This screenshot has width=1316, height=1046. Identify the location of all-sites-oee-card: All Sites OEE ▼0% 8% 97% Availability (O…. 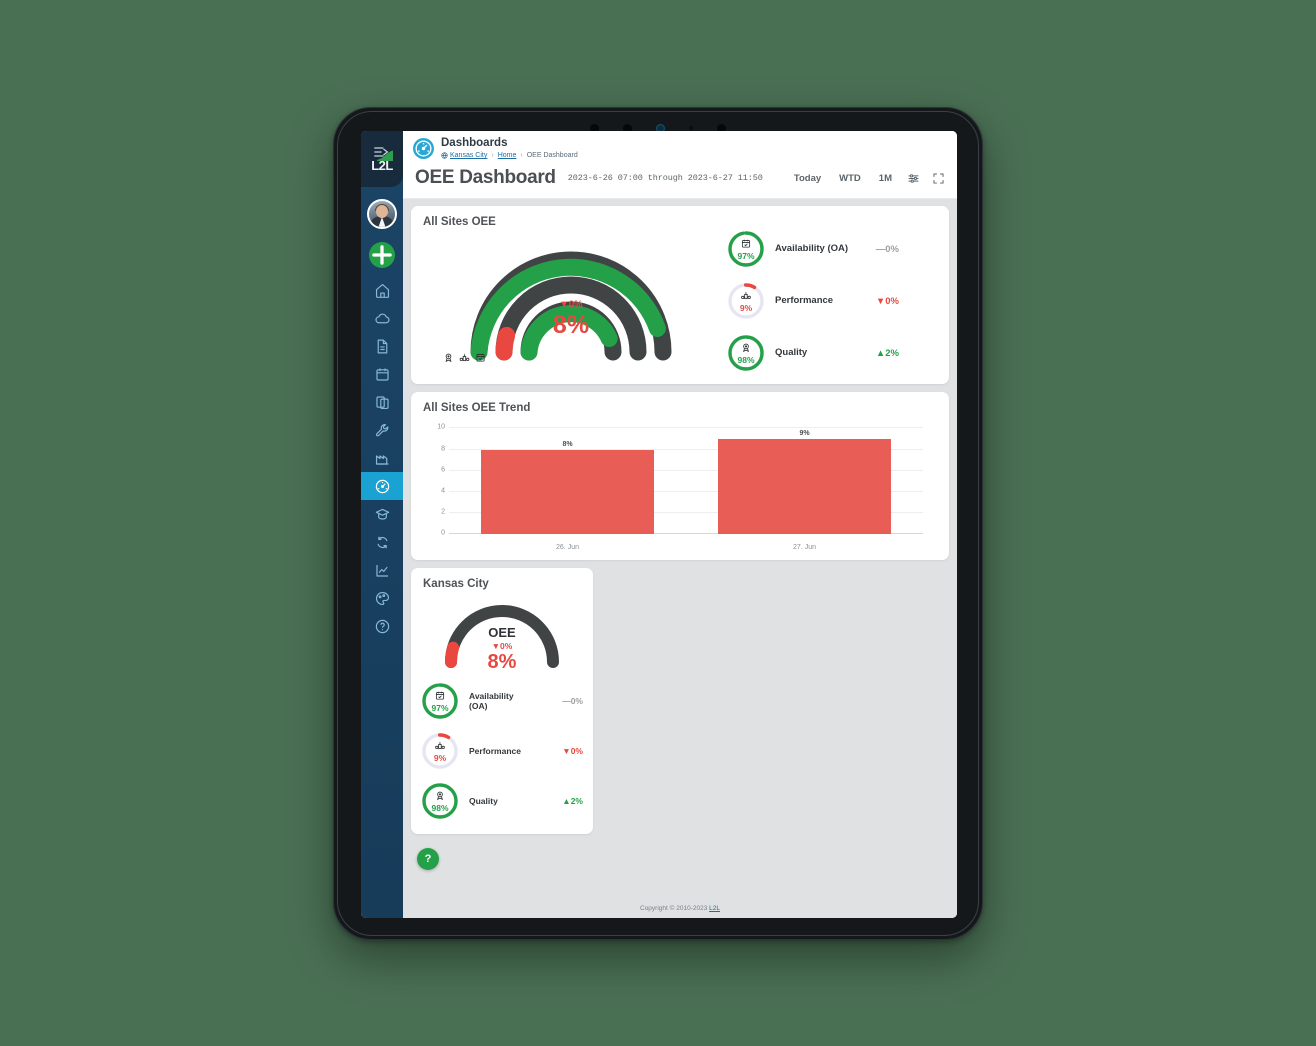
(680, 295).